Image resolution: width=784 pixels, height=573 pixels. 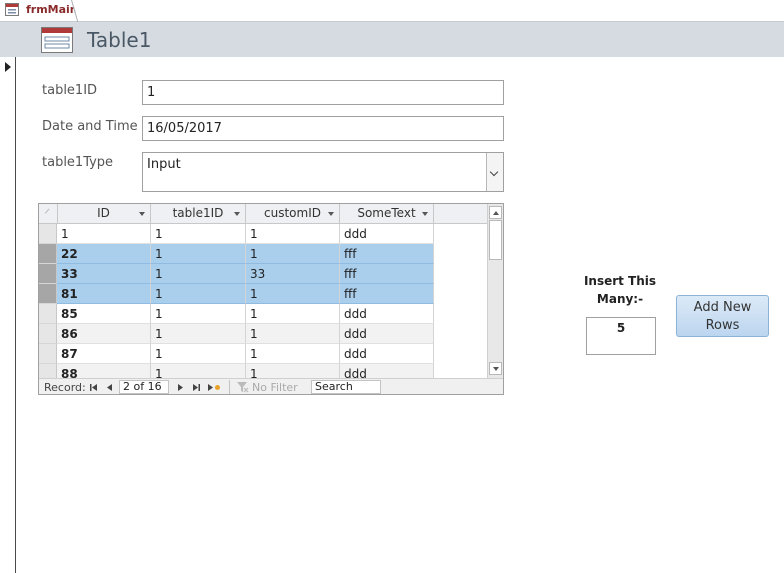 I want to click on record-selector, so click(x=8, y=315).